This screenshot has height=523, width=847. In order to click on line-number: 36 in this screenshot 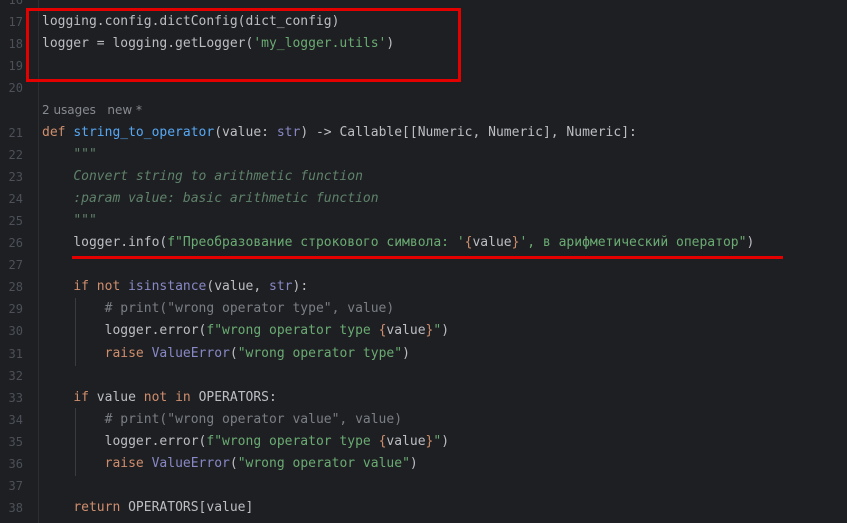, I will do `click(15, 463)`.